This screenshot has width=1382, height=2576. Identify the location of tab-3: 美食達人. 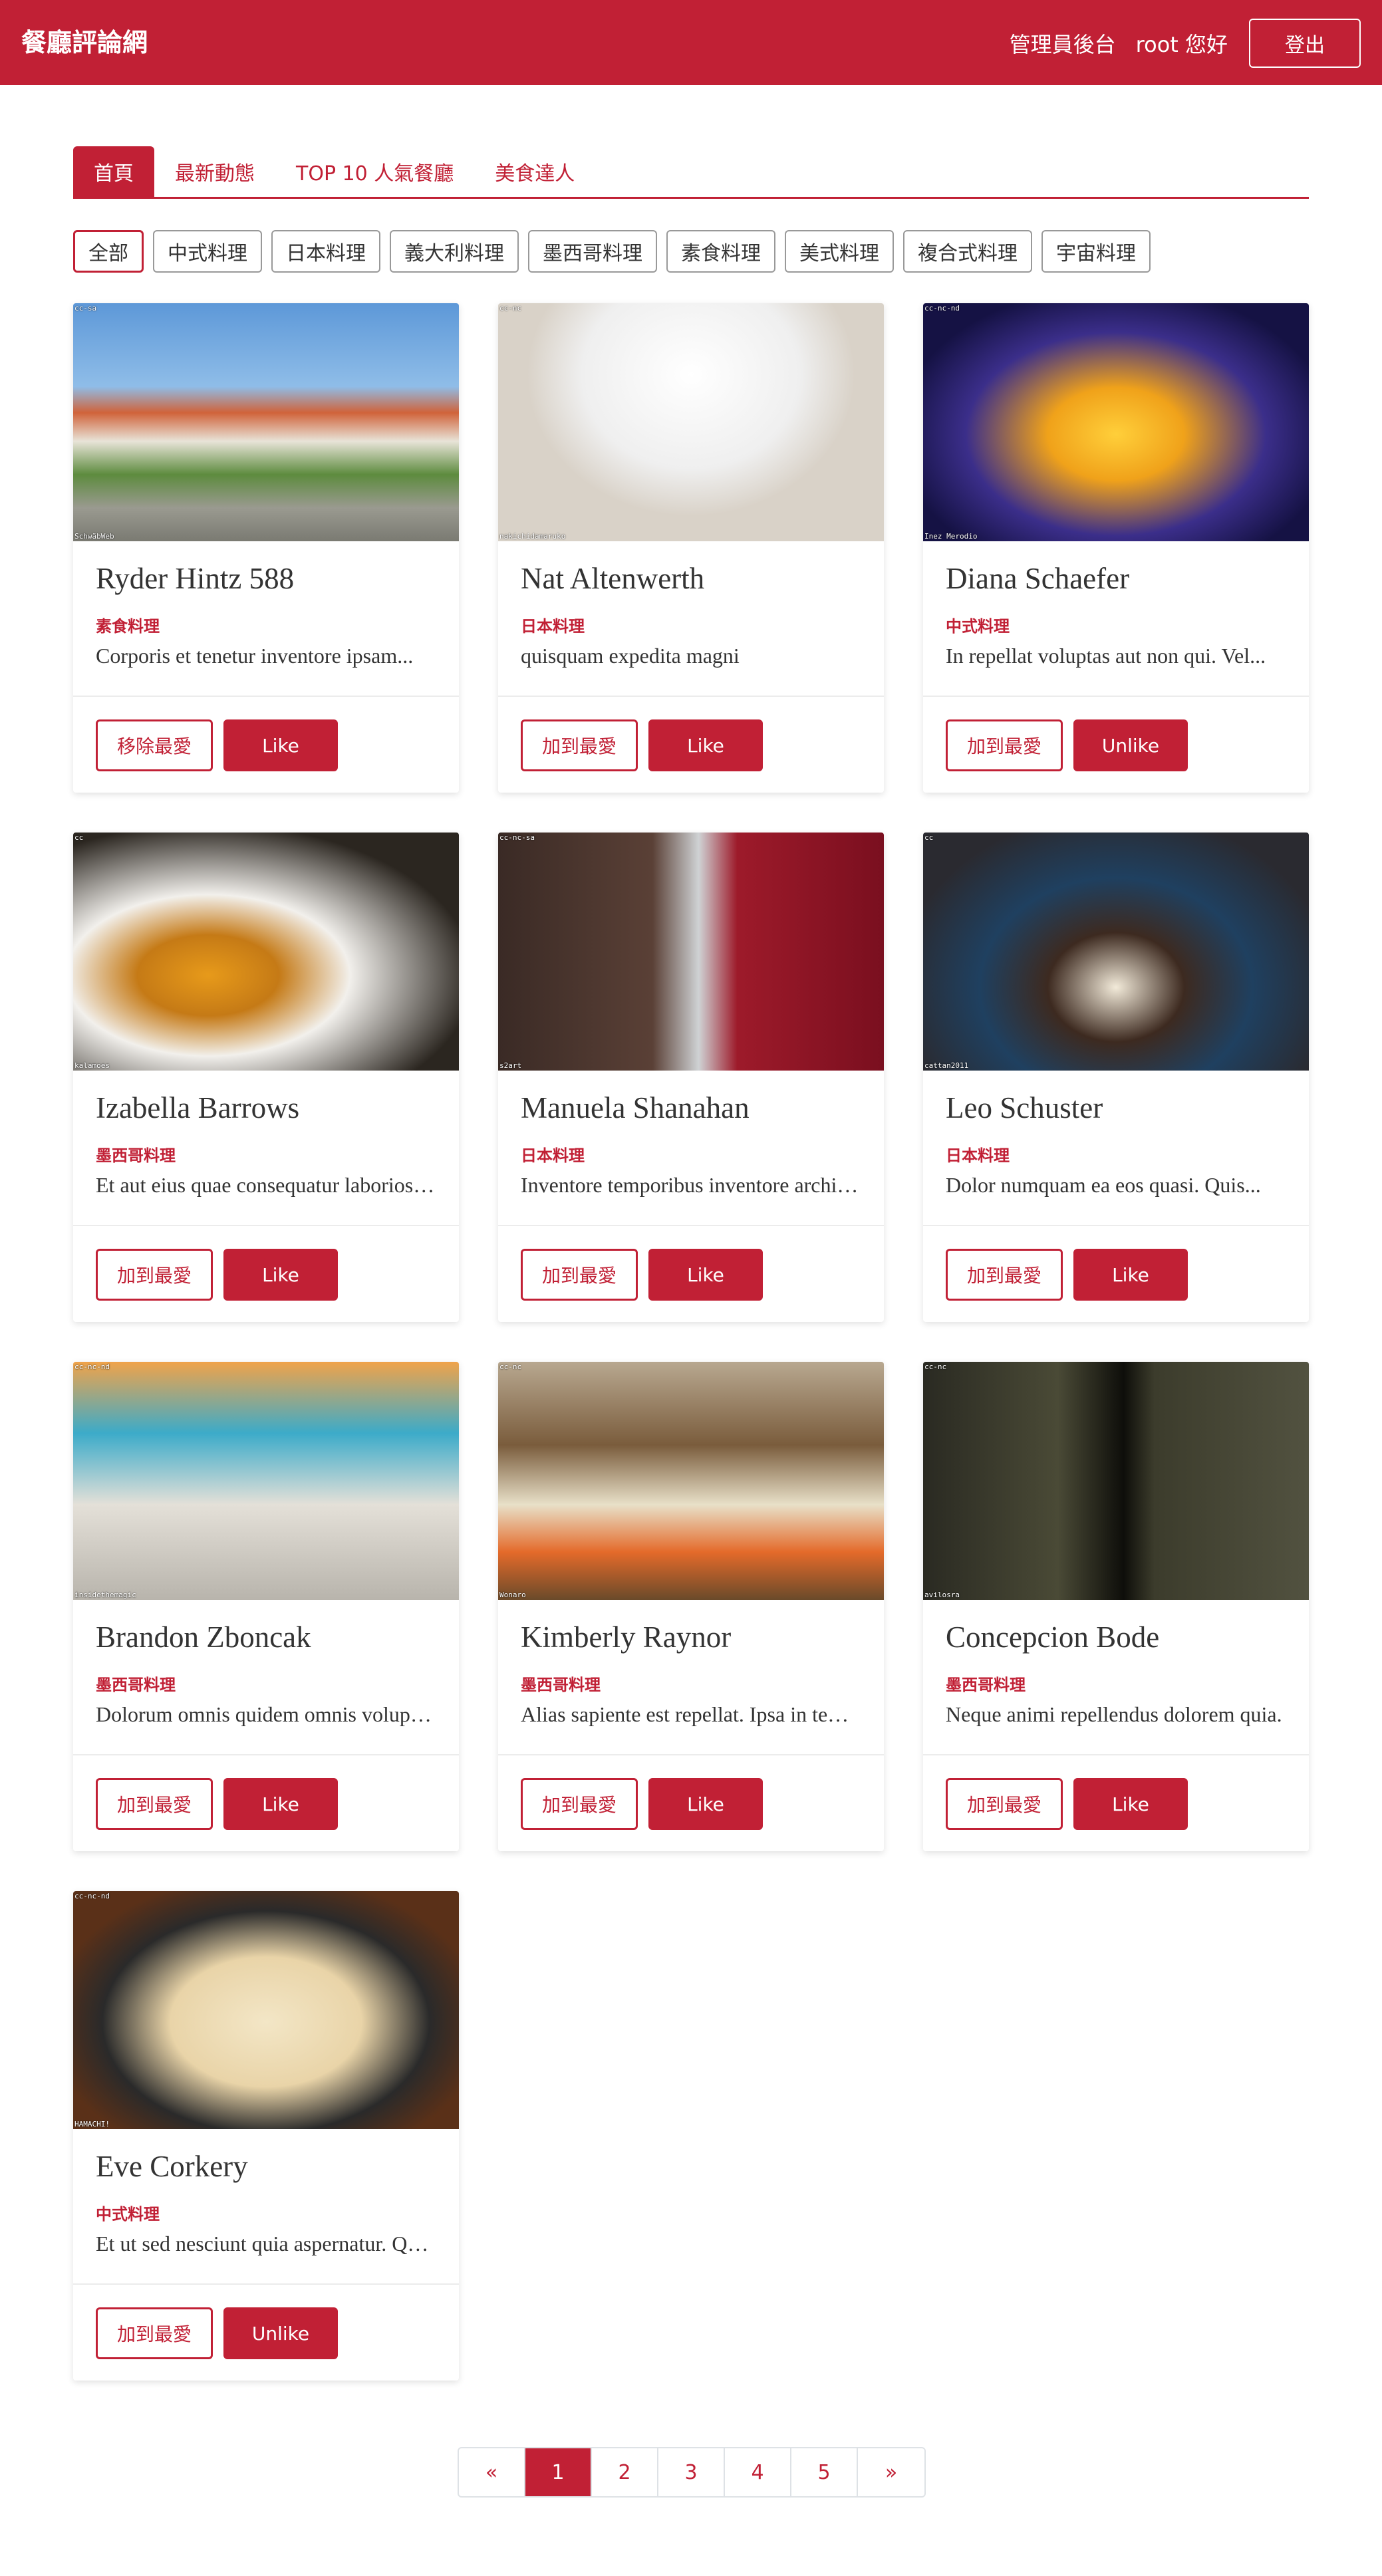
(535, 171).